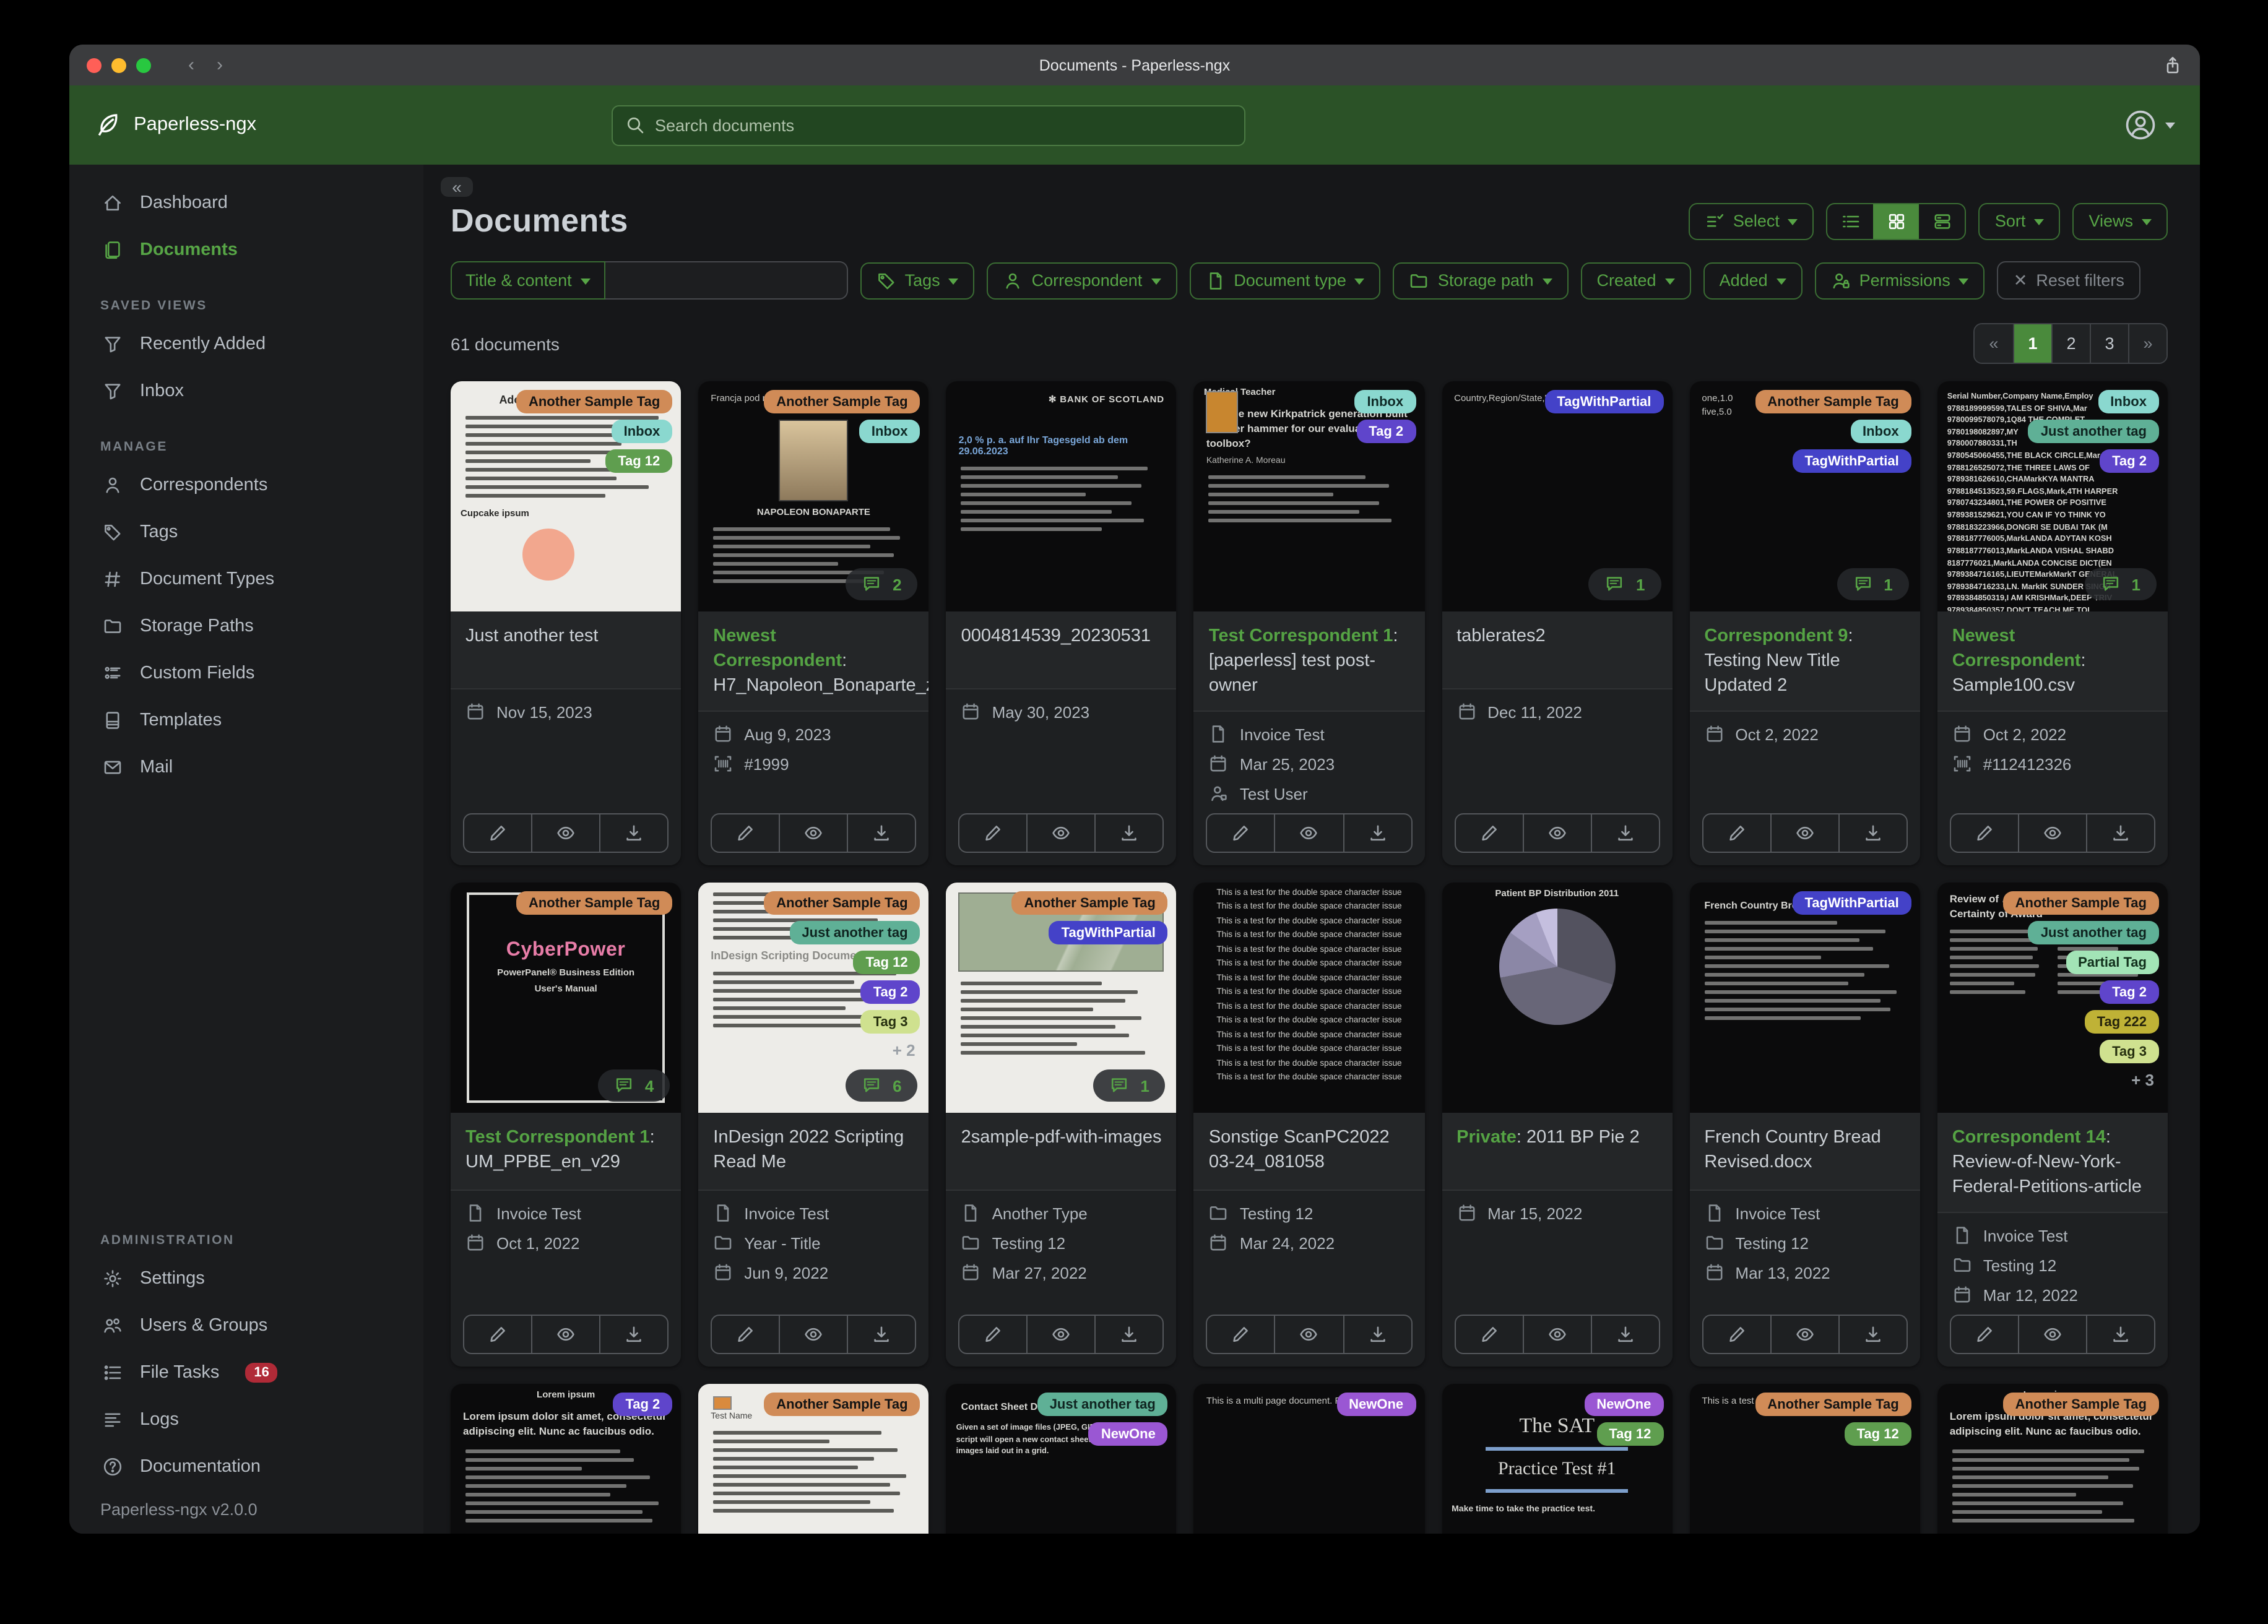 The width and height of the screenshot is (2268, 1624). What do you see at coordinates (246, 532) in the screenshot?
I see `sidebar-item-tags: Tags` at bounding box center [246, 532].